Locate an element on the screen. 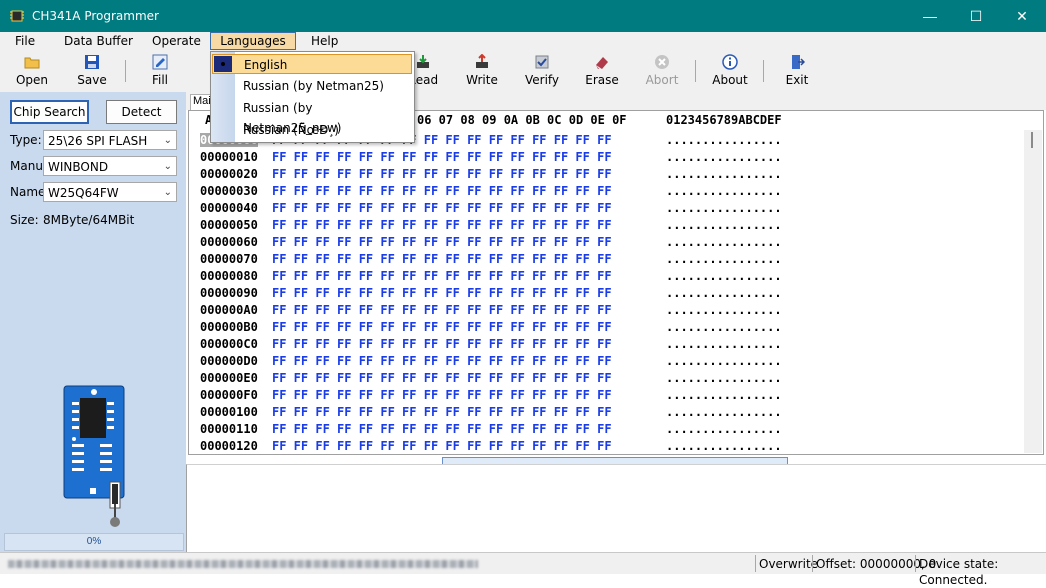 This screenshot has width=1046, height=588. hex-row-address: 000000C0 is located at coordinates (229, 344).